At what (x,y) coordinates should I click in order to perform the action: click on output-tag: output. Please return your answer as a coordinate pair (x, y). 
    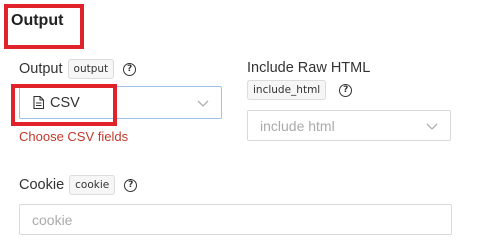
    Looking at the image, I should click on (91, 69).